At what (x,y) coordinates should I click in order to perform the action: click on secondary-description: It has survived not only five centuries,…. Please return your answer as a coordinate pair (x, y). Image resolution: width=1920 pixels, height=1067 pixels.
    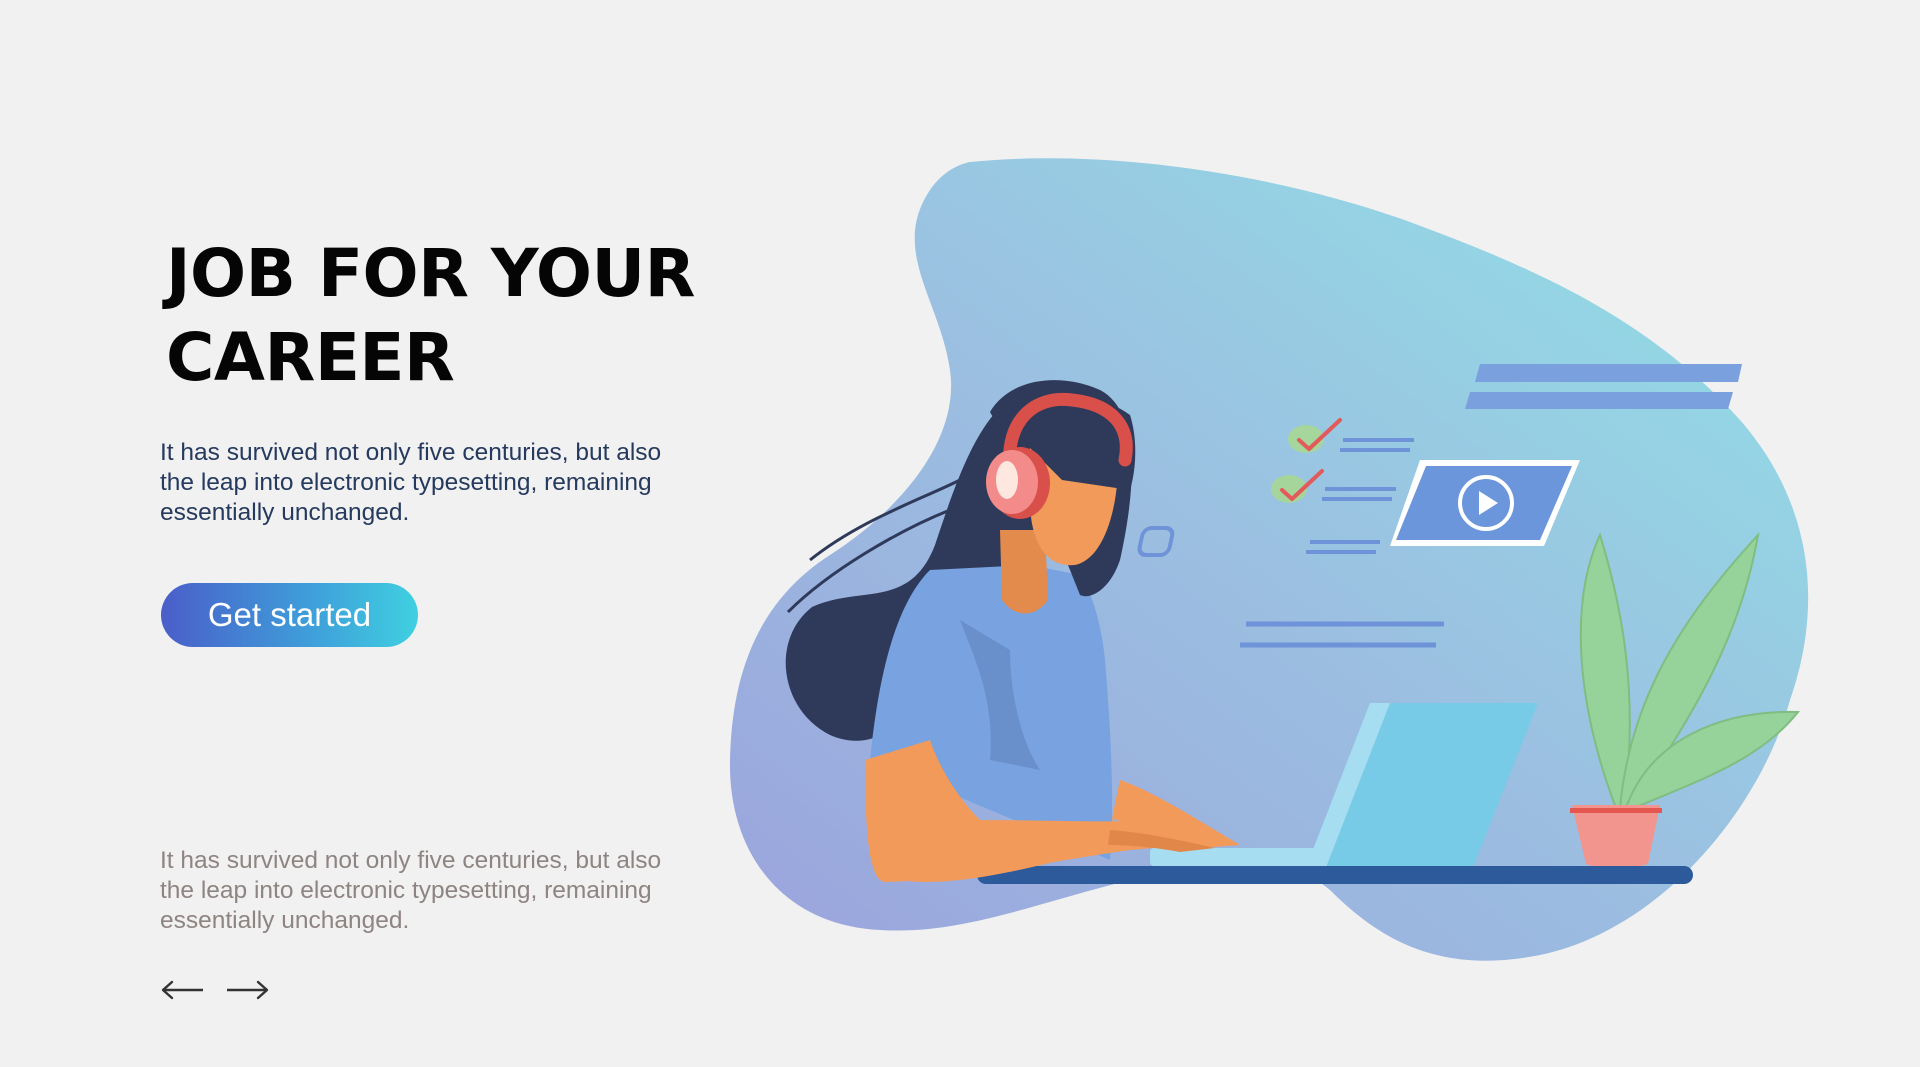
    Looking at the image, I should click on (411, 890).